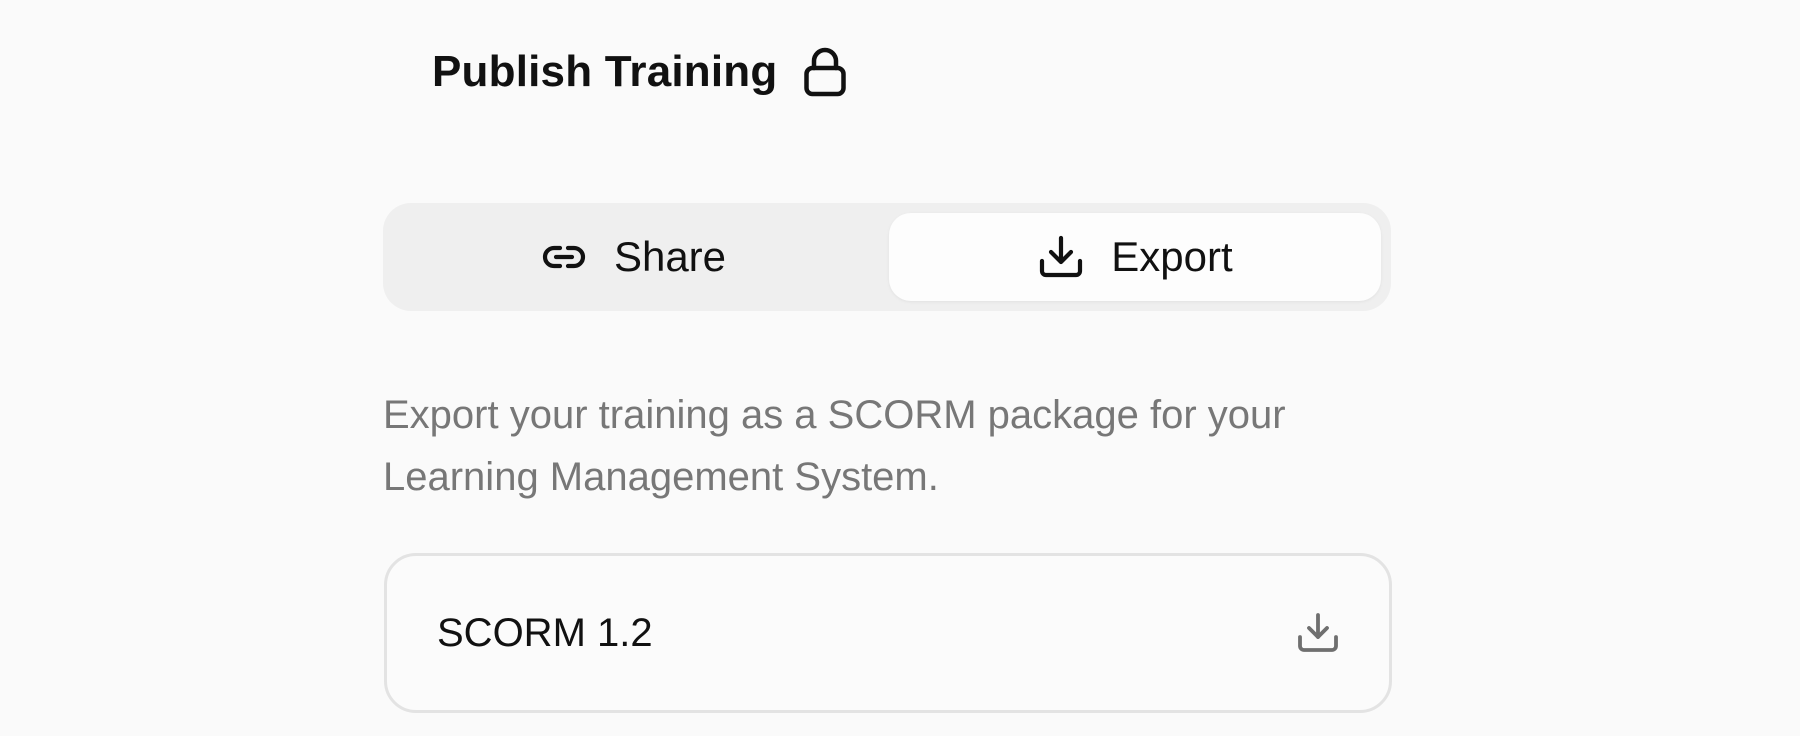 The width and height of the screenshot is (1800, 736). I want to click on tab-share-label: Share, so click(670, 256).